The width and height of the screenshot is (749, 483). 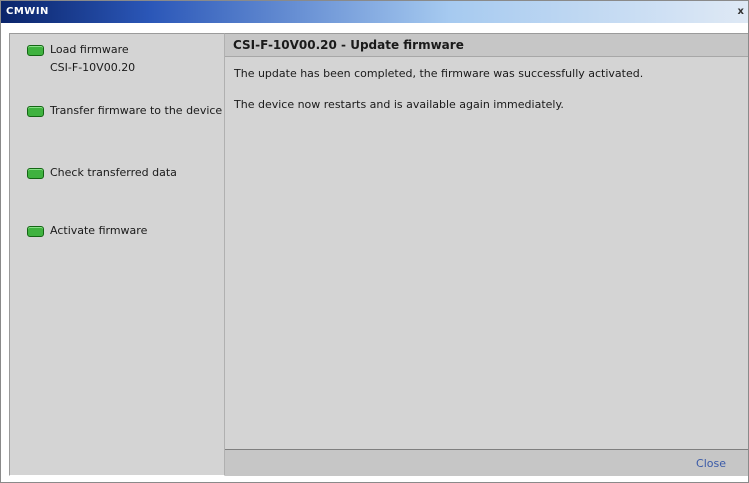 What do you see at coordinates (486, 45) in the screenshot?
I see `panel-header: CSI-F-10V00.20 - Update firmware` at bounding box center [486, 45].